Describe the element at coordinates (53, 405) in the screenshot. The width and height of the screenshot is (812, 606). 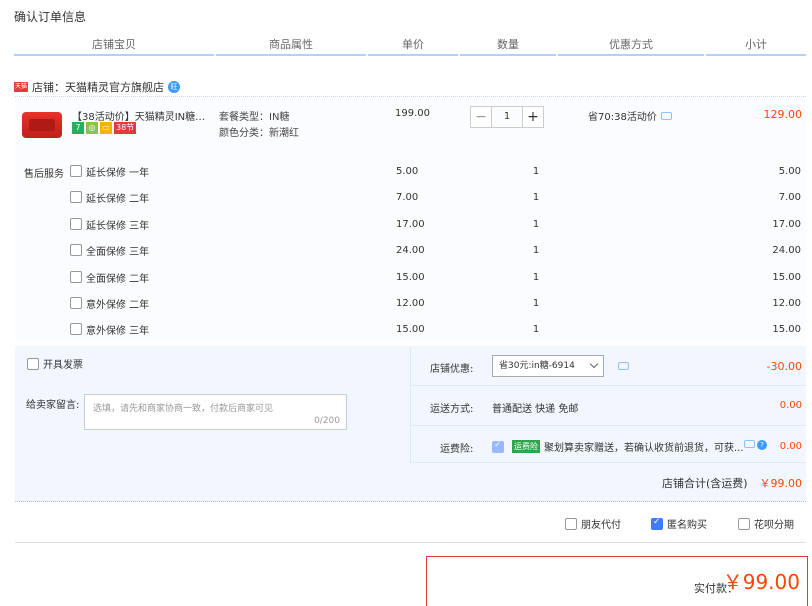
I see `message-label: 给卖家留言:` at that location.